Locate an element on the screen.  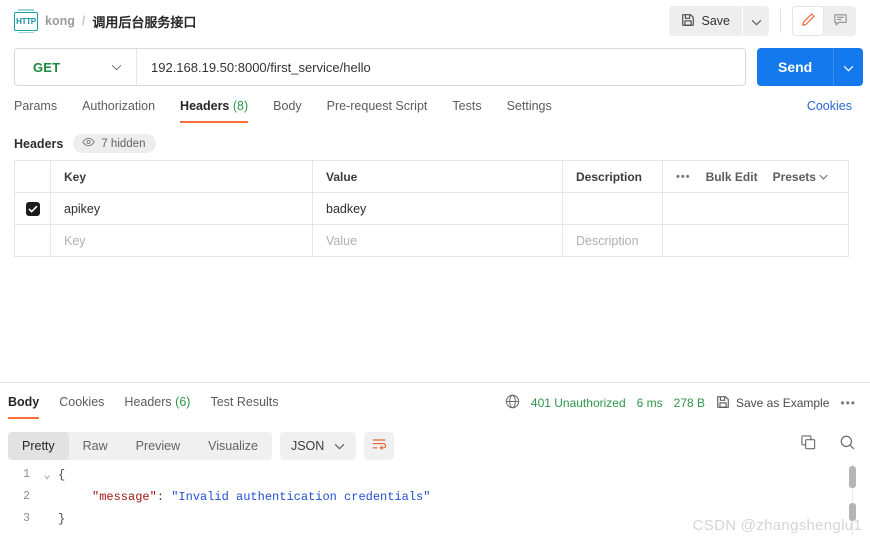
response-view-bar: Pretty Raw Preview Visualize JSON is located at coordinates (201, 446).